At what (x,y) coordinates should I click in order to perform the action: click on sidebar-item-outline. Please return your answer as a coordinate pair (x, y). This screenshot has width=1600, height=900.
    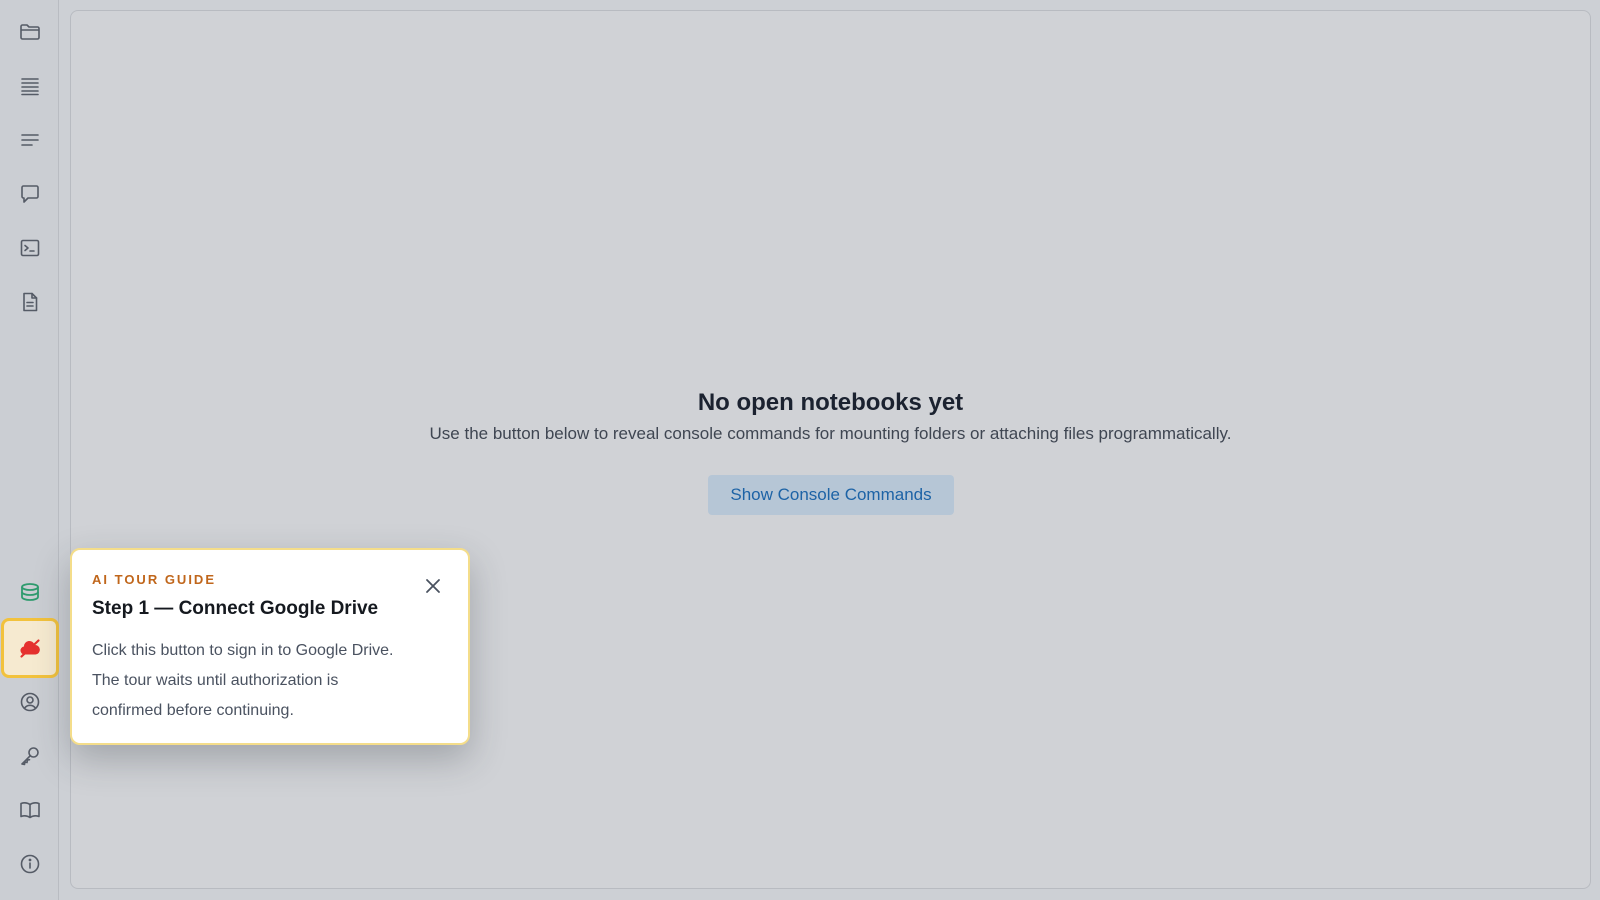
    Looking at the image, I should click on (30, 140).